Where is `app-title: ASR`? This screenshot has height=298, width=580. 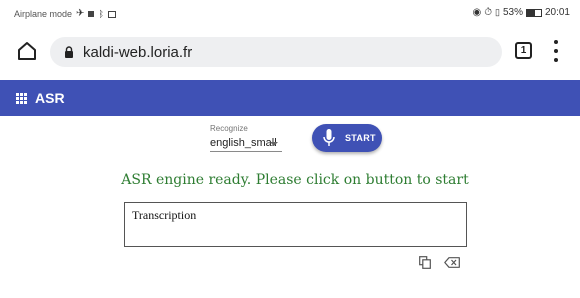 app-title: ASR is located at coordinates (50, 98).